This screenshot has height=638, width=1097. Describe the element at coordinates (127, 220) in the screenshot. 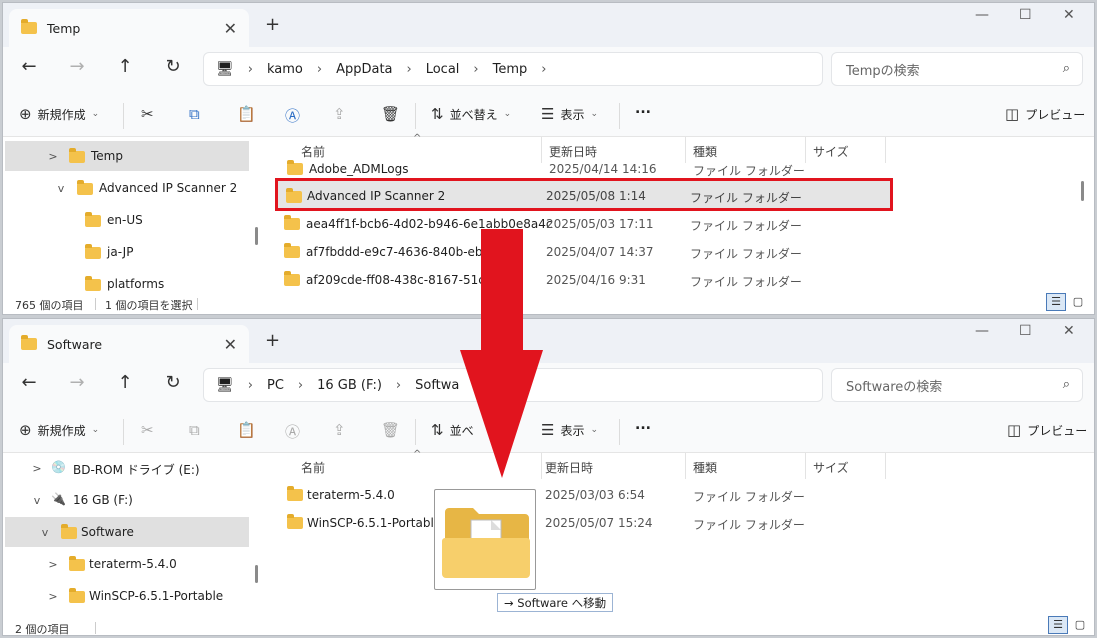

I see `tree-item-en-us: en-US` at that location.